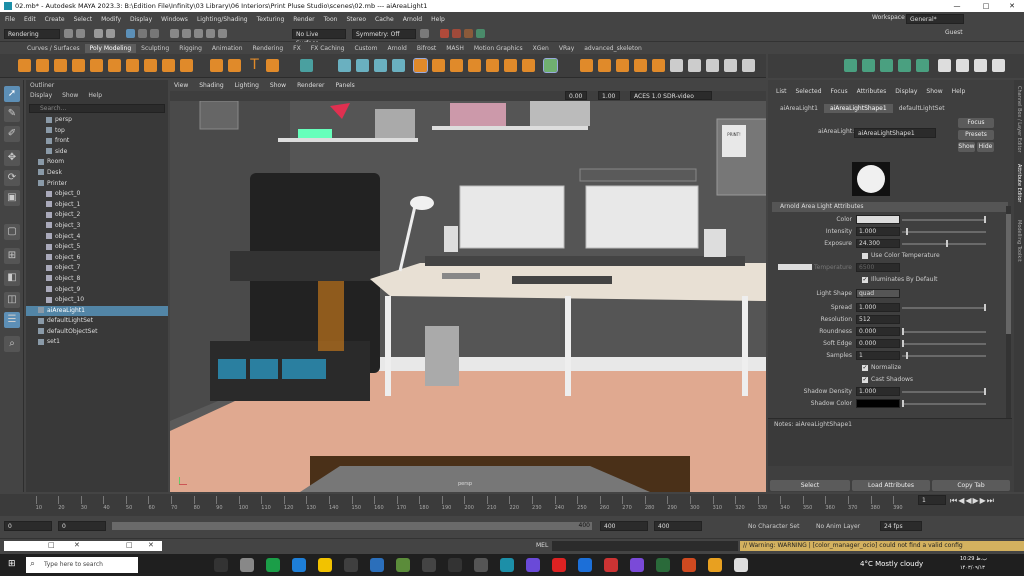  I want to click on shelf-tab: Poly Modeling, so click(110, 48).